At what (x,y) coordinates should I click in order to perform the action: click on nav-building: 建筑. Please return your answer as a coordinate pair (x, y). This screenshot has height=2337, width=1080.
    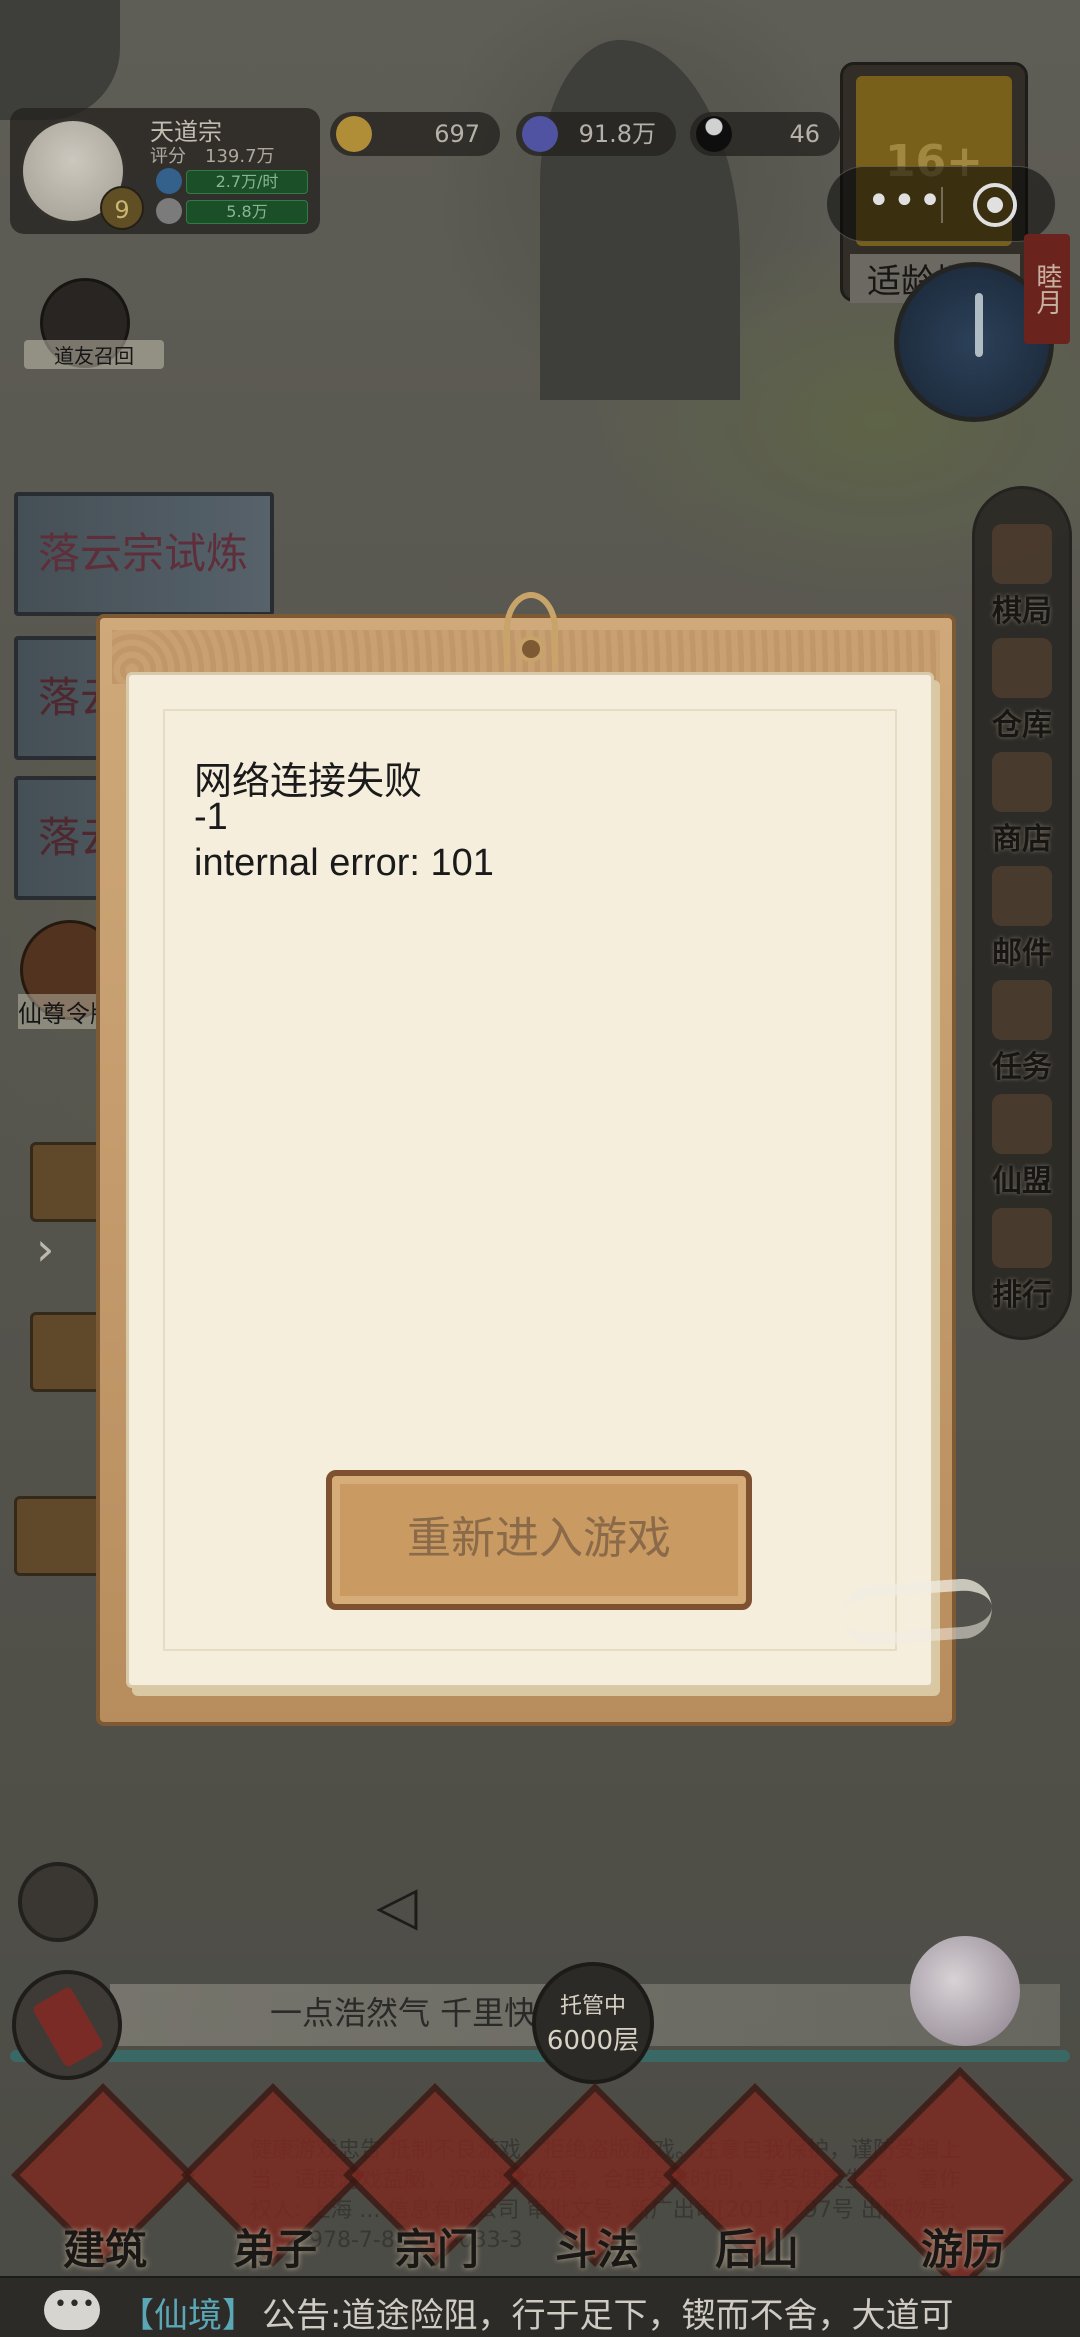
    Looking at the image, I should click on (103, 2178).